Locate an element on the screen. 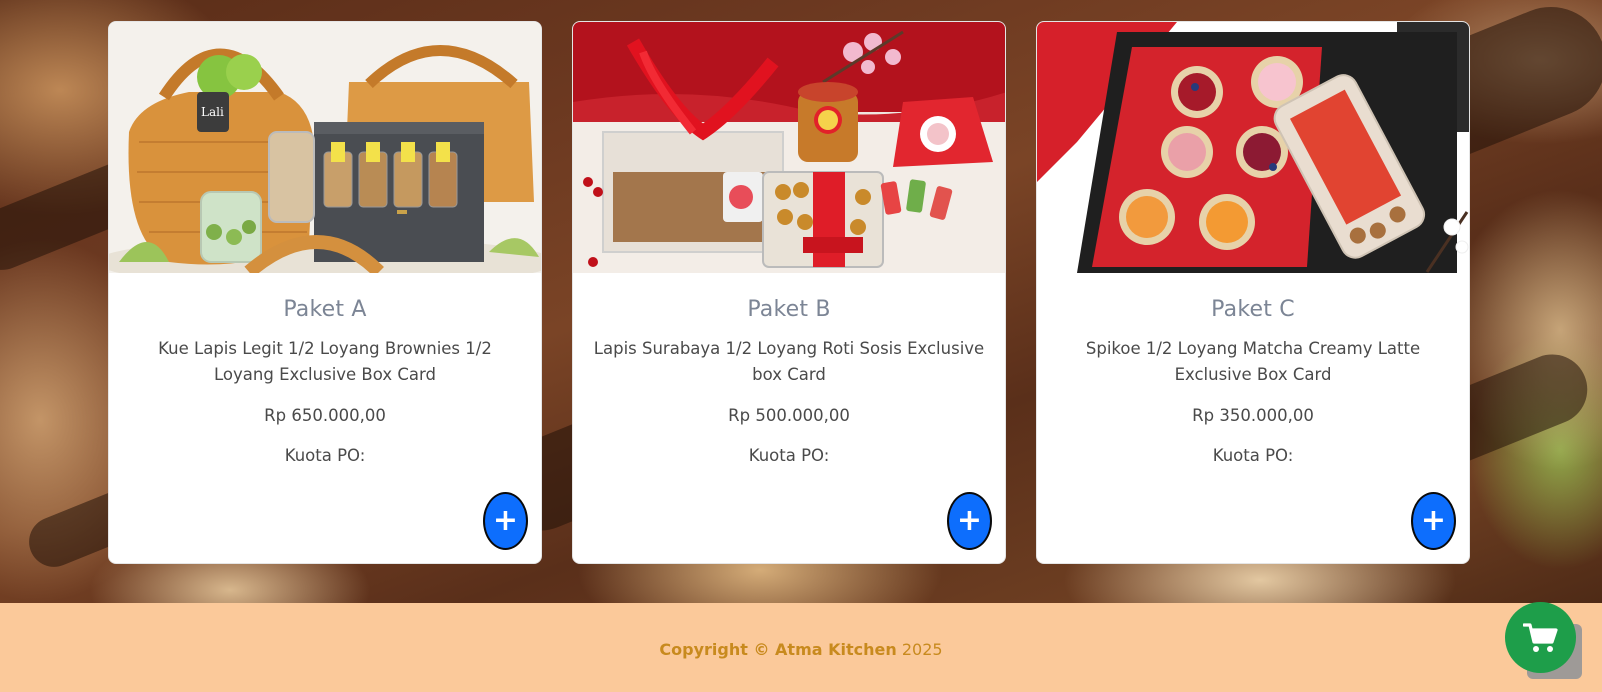 The width and height of the screenshot is (1602, 692). product-image-paket-c is located at coordinates (1253, 147).